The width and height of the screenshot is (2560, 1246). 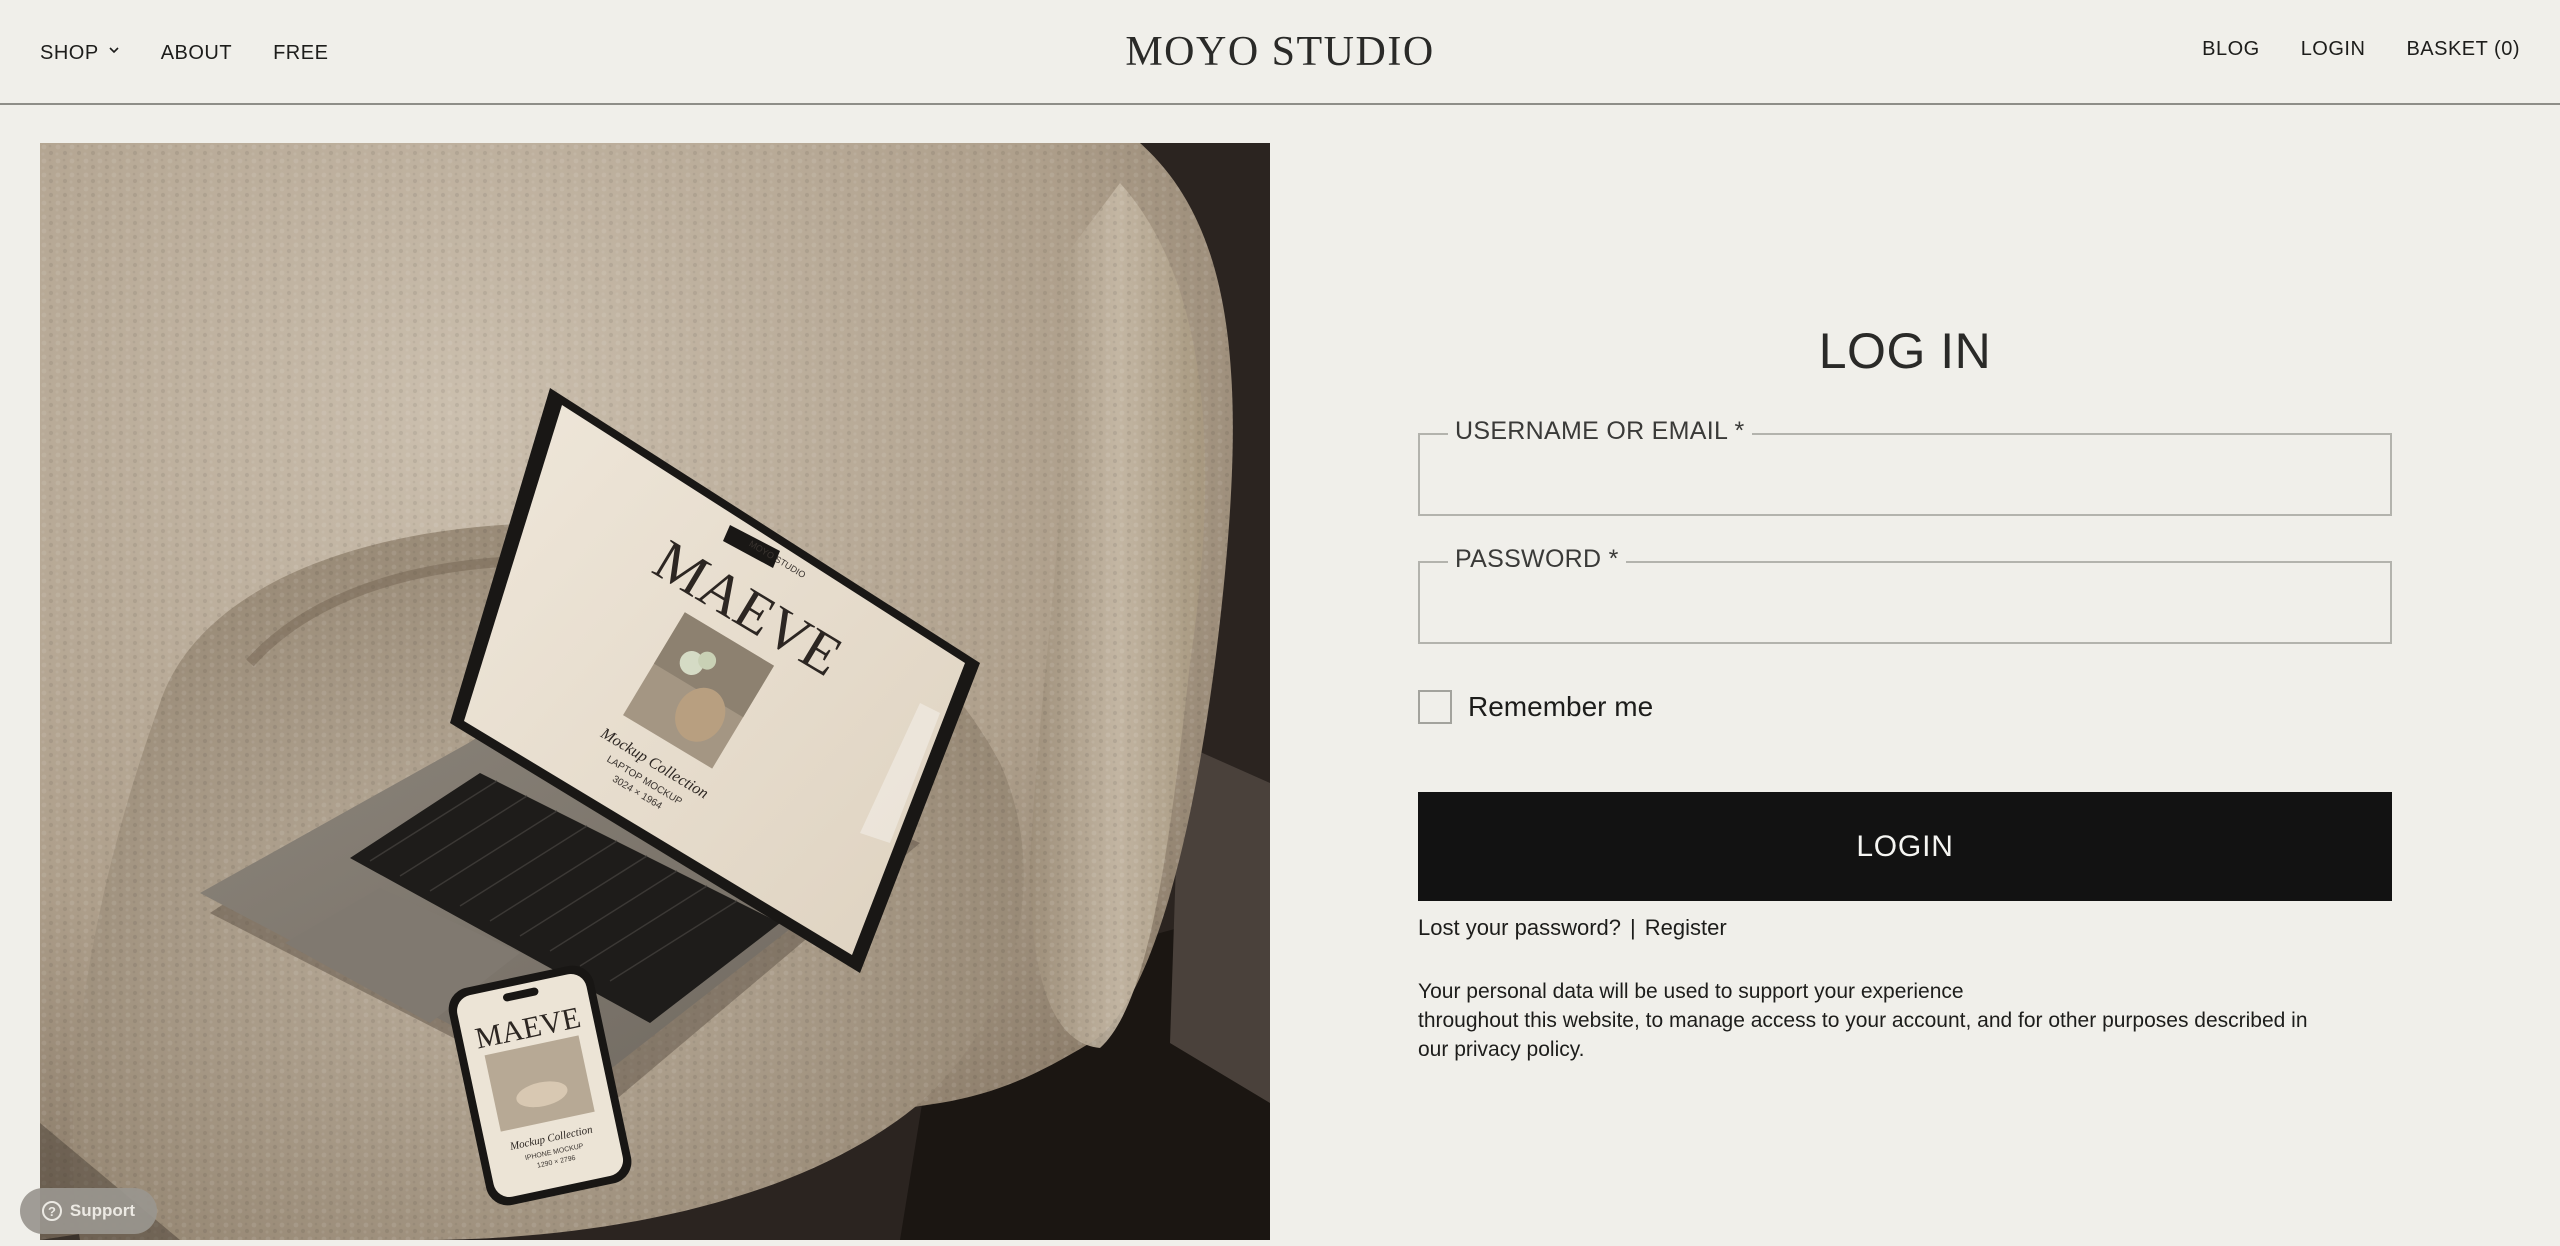 What do you see at coordinates (1436, 1049) in the screenshot?
I see `privacy-prefix: our` at bounding box center [1436, 1049].